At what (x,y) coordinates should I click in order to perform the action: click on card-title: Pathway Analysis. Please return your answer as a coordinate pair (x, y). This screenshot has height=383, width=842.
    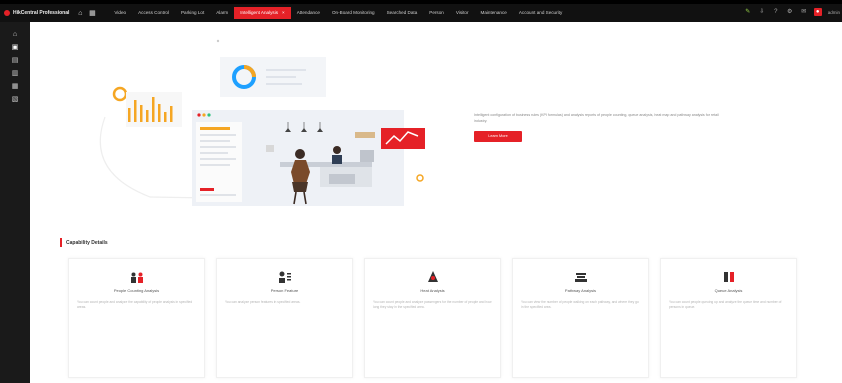
    Looking at the image, I should click on (580, 290).